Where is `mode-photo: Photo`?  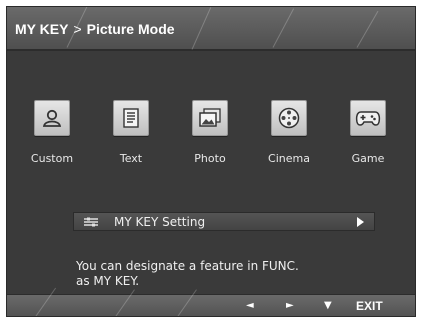 mode-photo: Photo is located at coordinates (210, 132).